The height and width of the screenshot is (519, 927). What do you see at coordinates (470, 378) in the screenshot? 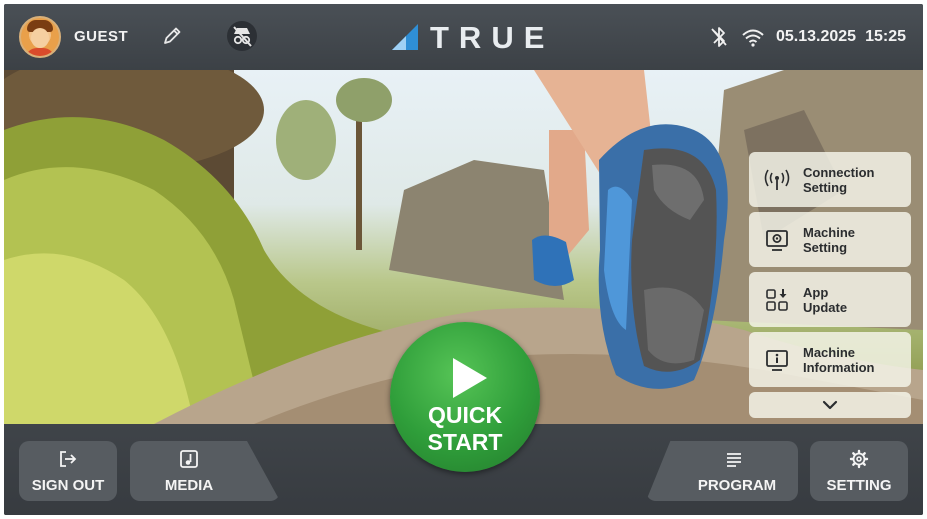
I see `play-icon` at bounding box center [470, 378].